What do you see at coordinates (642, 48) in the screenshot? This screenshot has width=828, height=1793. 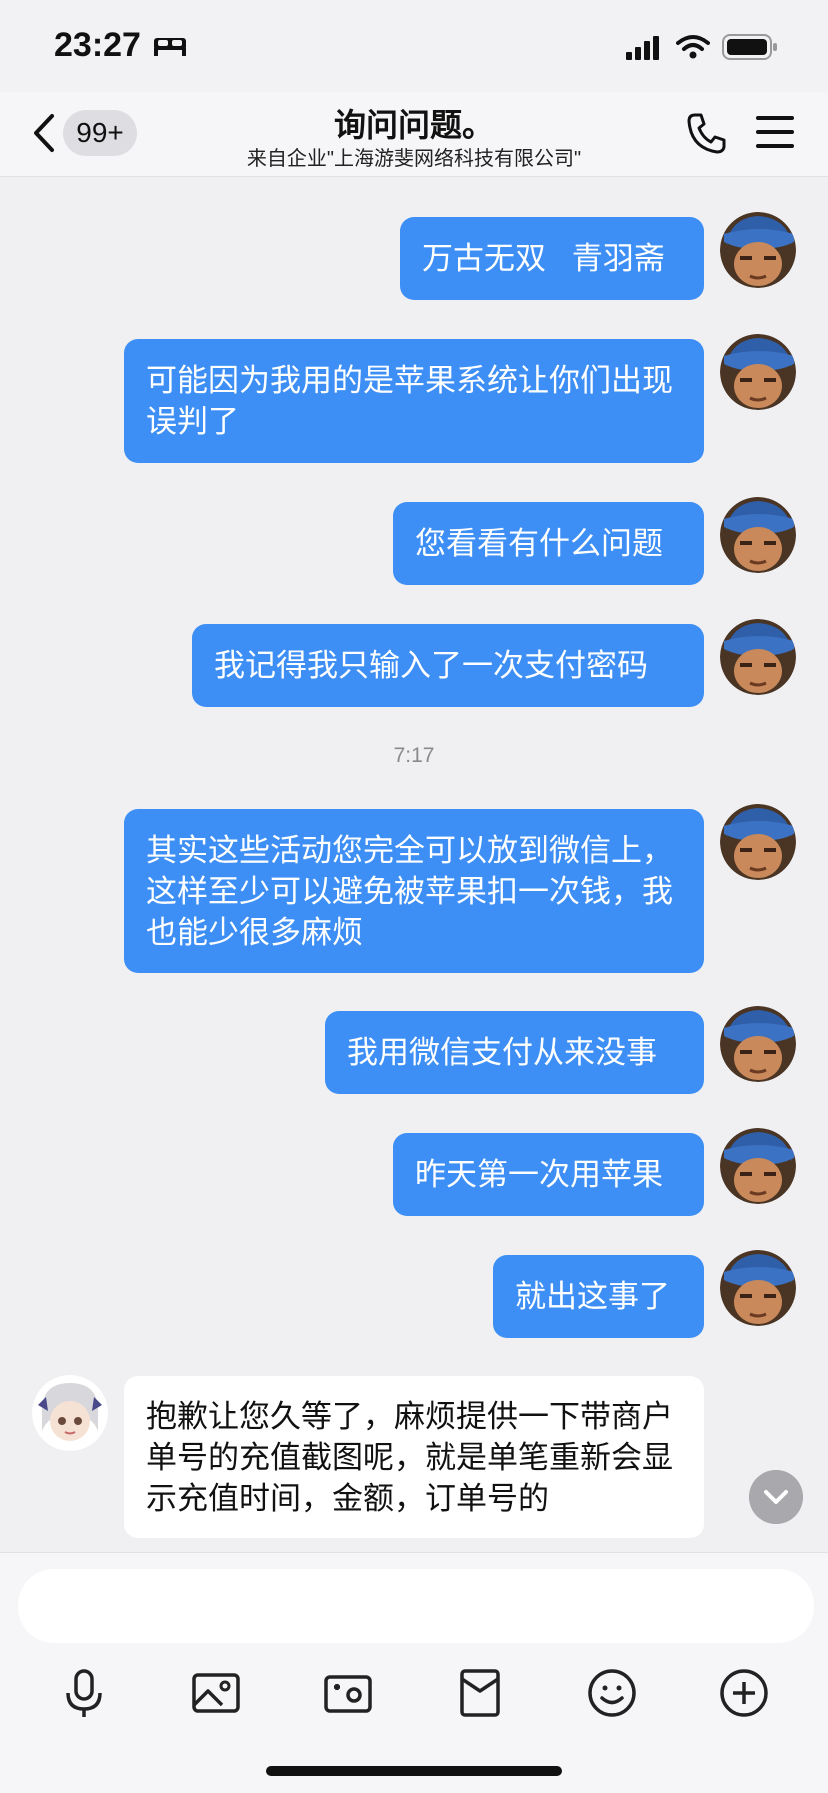 I see `cellular-signal-icon` at bounding box center [642, 48].